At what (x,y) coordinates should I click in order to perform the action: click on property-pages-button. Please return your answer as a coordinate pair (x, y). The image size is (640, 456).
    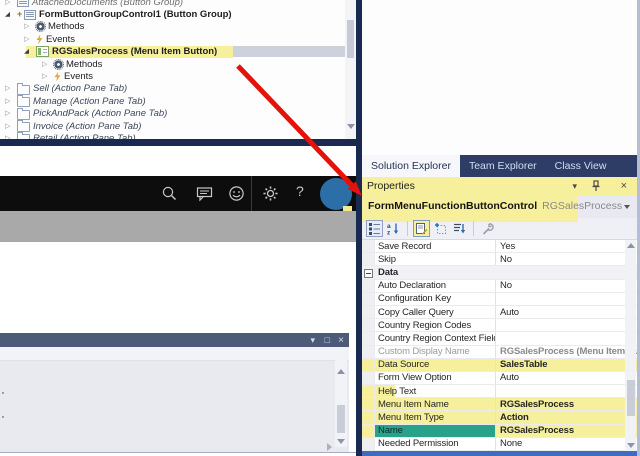
    Looking at the image, I should click on (487, 228).